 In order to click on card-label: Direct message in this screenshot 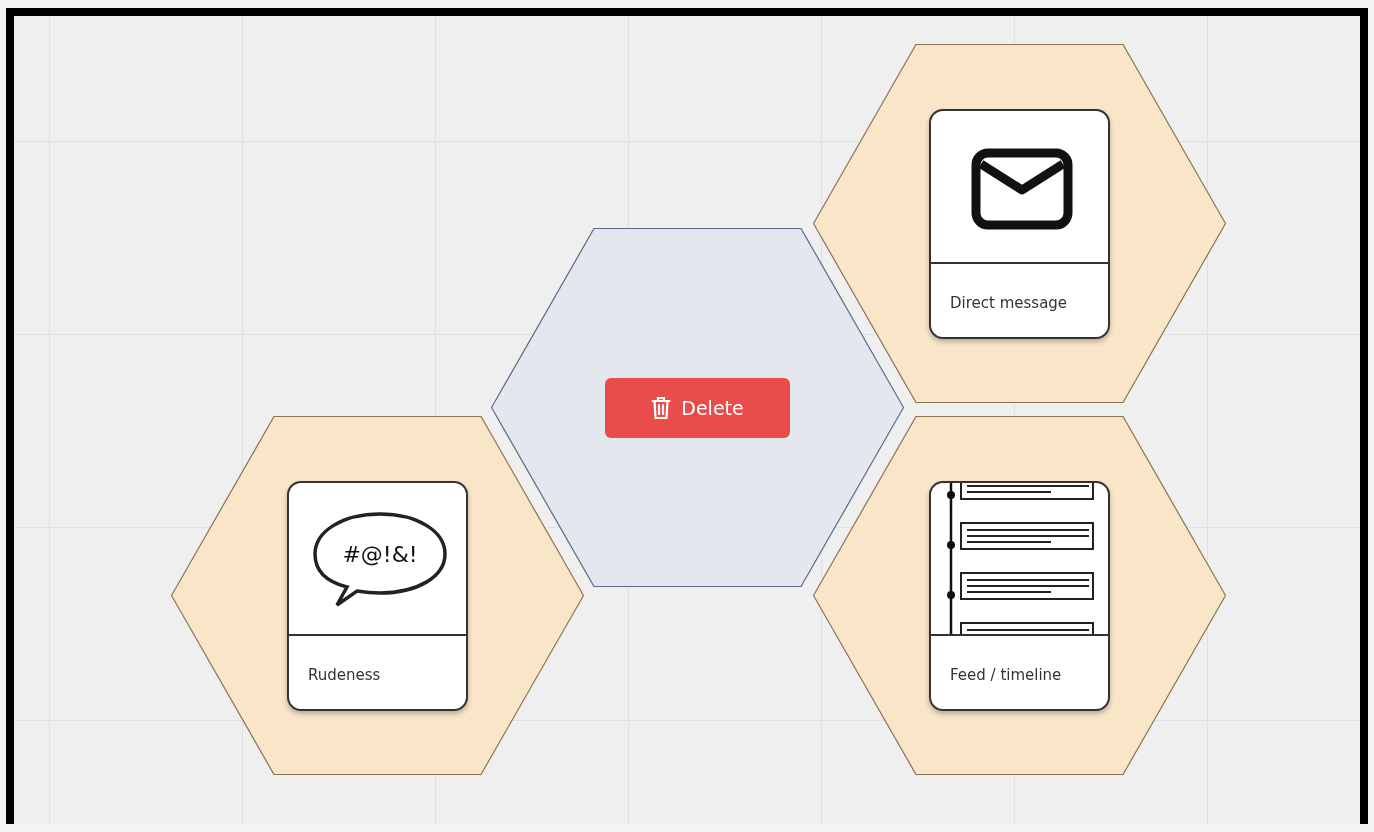, I will do `click(1009, 303)`.